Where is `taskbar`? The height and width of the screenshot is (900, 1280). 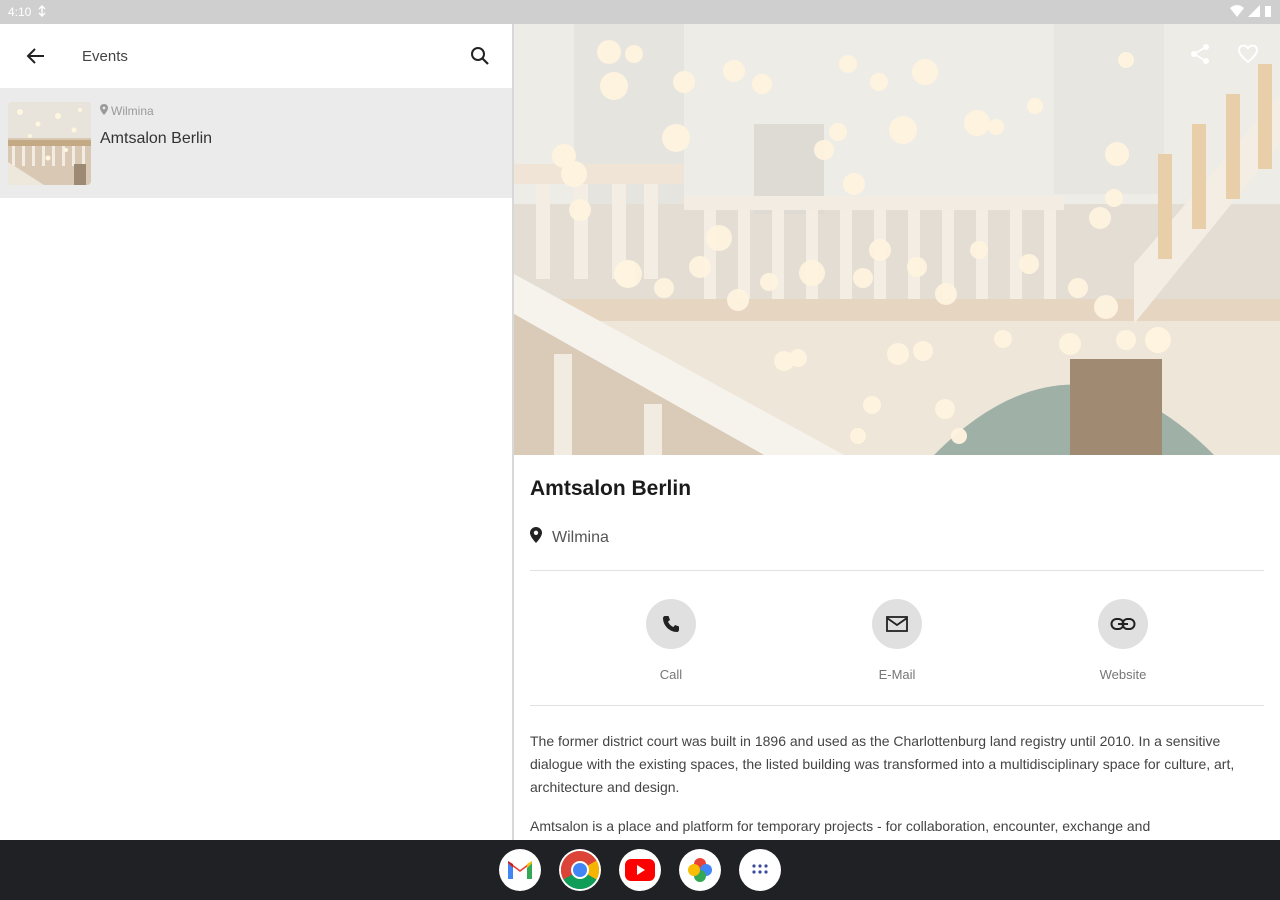
taskbar is located at coordinates (640, 870).